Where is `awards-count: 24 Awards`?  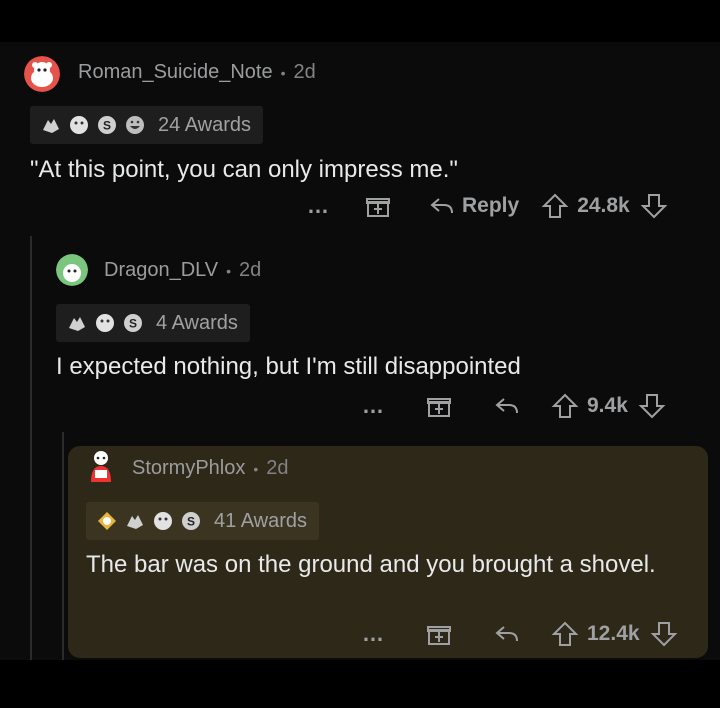
awards-count: 24 Awards is located at coordinates (205, 124).